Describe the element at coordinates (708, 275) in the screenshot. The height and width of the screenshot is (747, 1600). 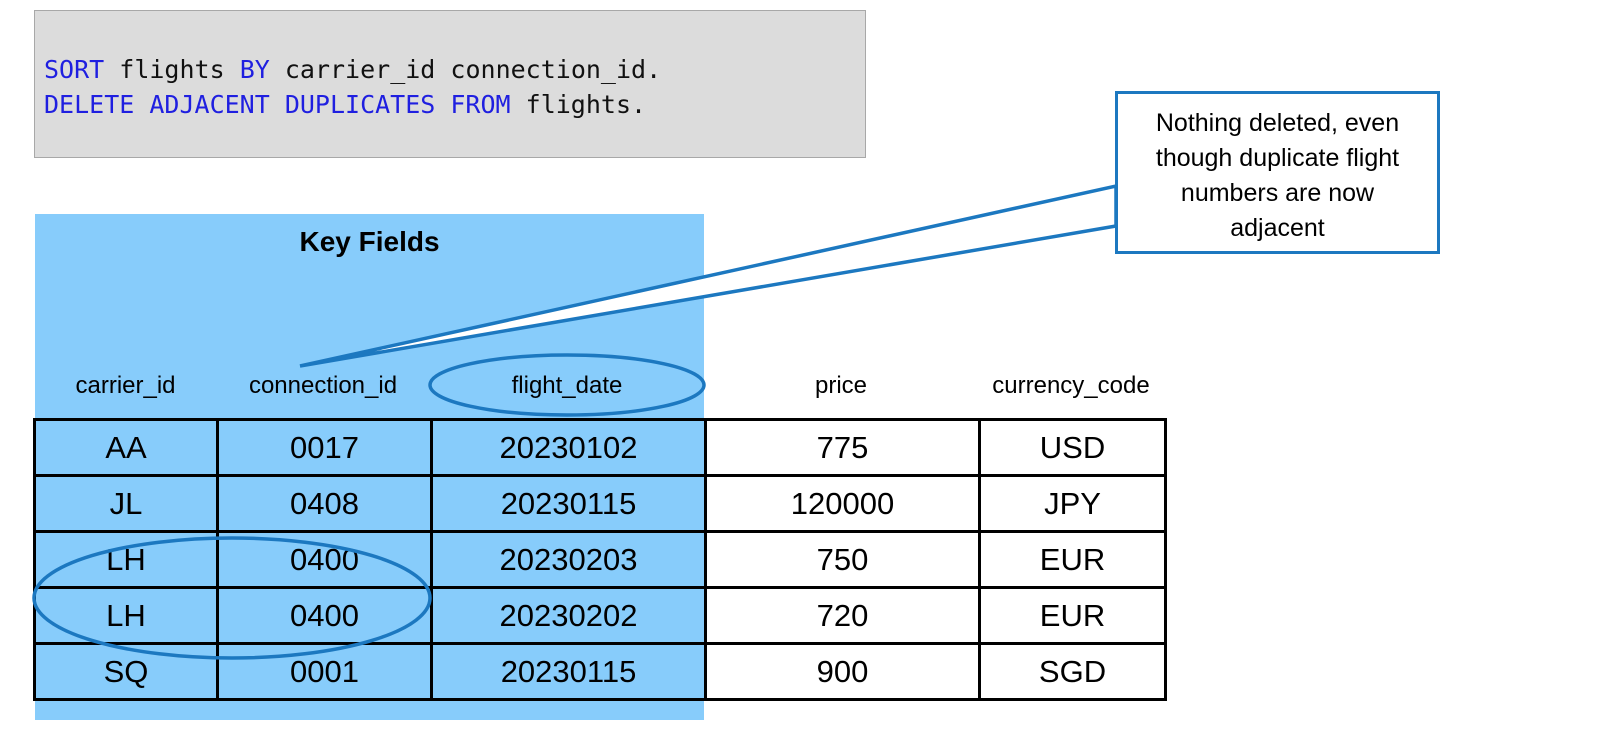
I see `callout-pointer` at that location.